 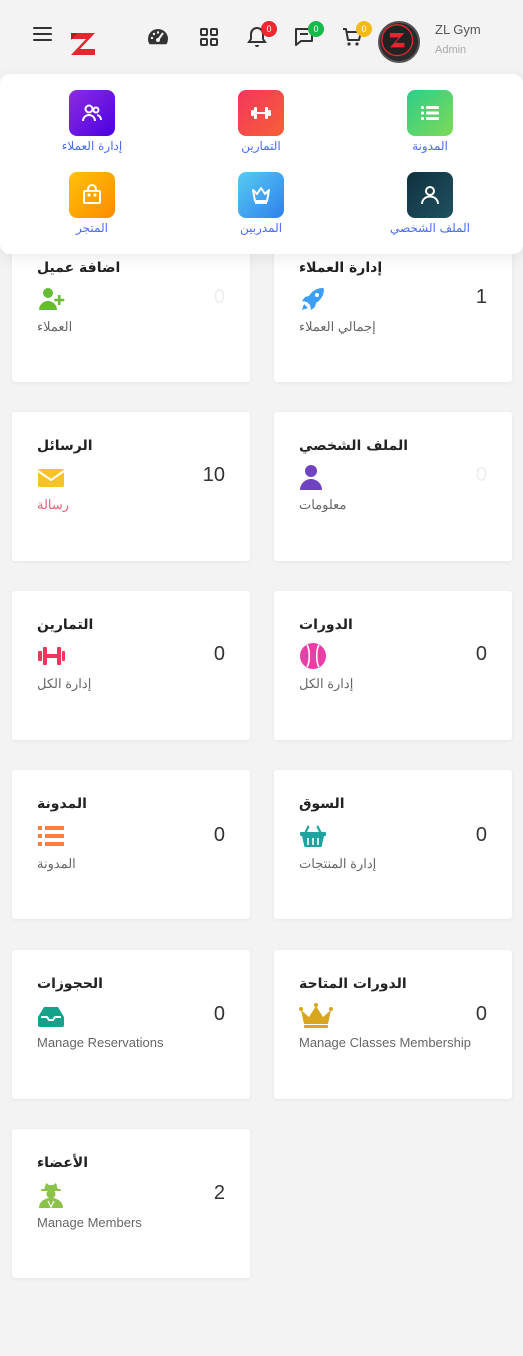 I want to click on menu-item-exercises: التمارين, so click(x=261, y=121).